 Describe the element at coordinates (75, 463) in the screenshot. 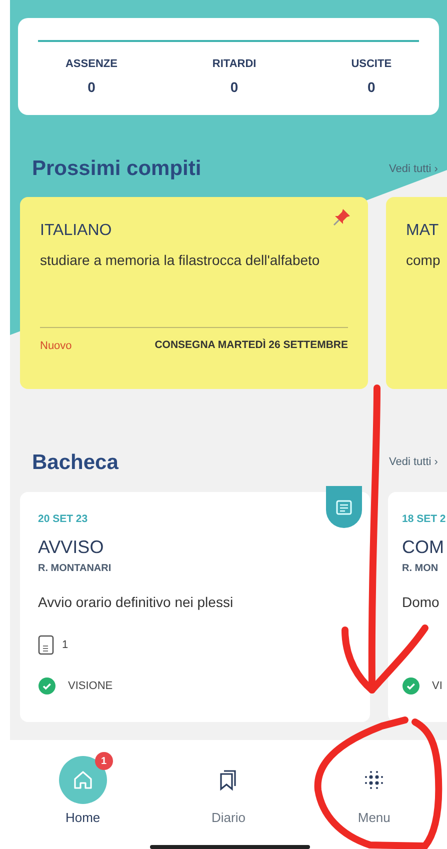

I see `section-title: Bacheca` at that location.